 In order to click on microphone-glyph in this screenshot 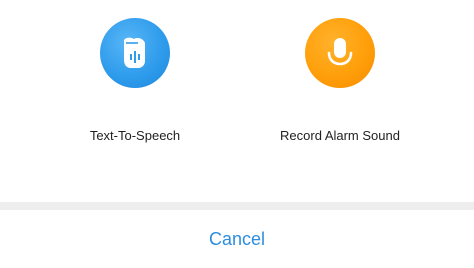, I will do `click(340, 52)`.